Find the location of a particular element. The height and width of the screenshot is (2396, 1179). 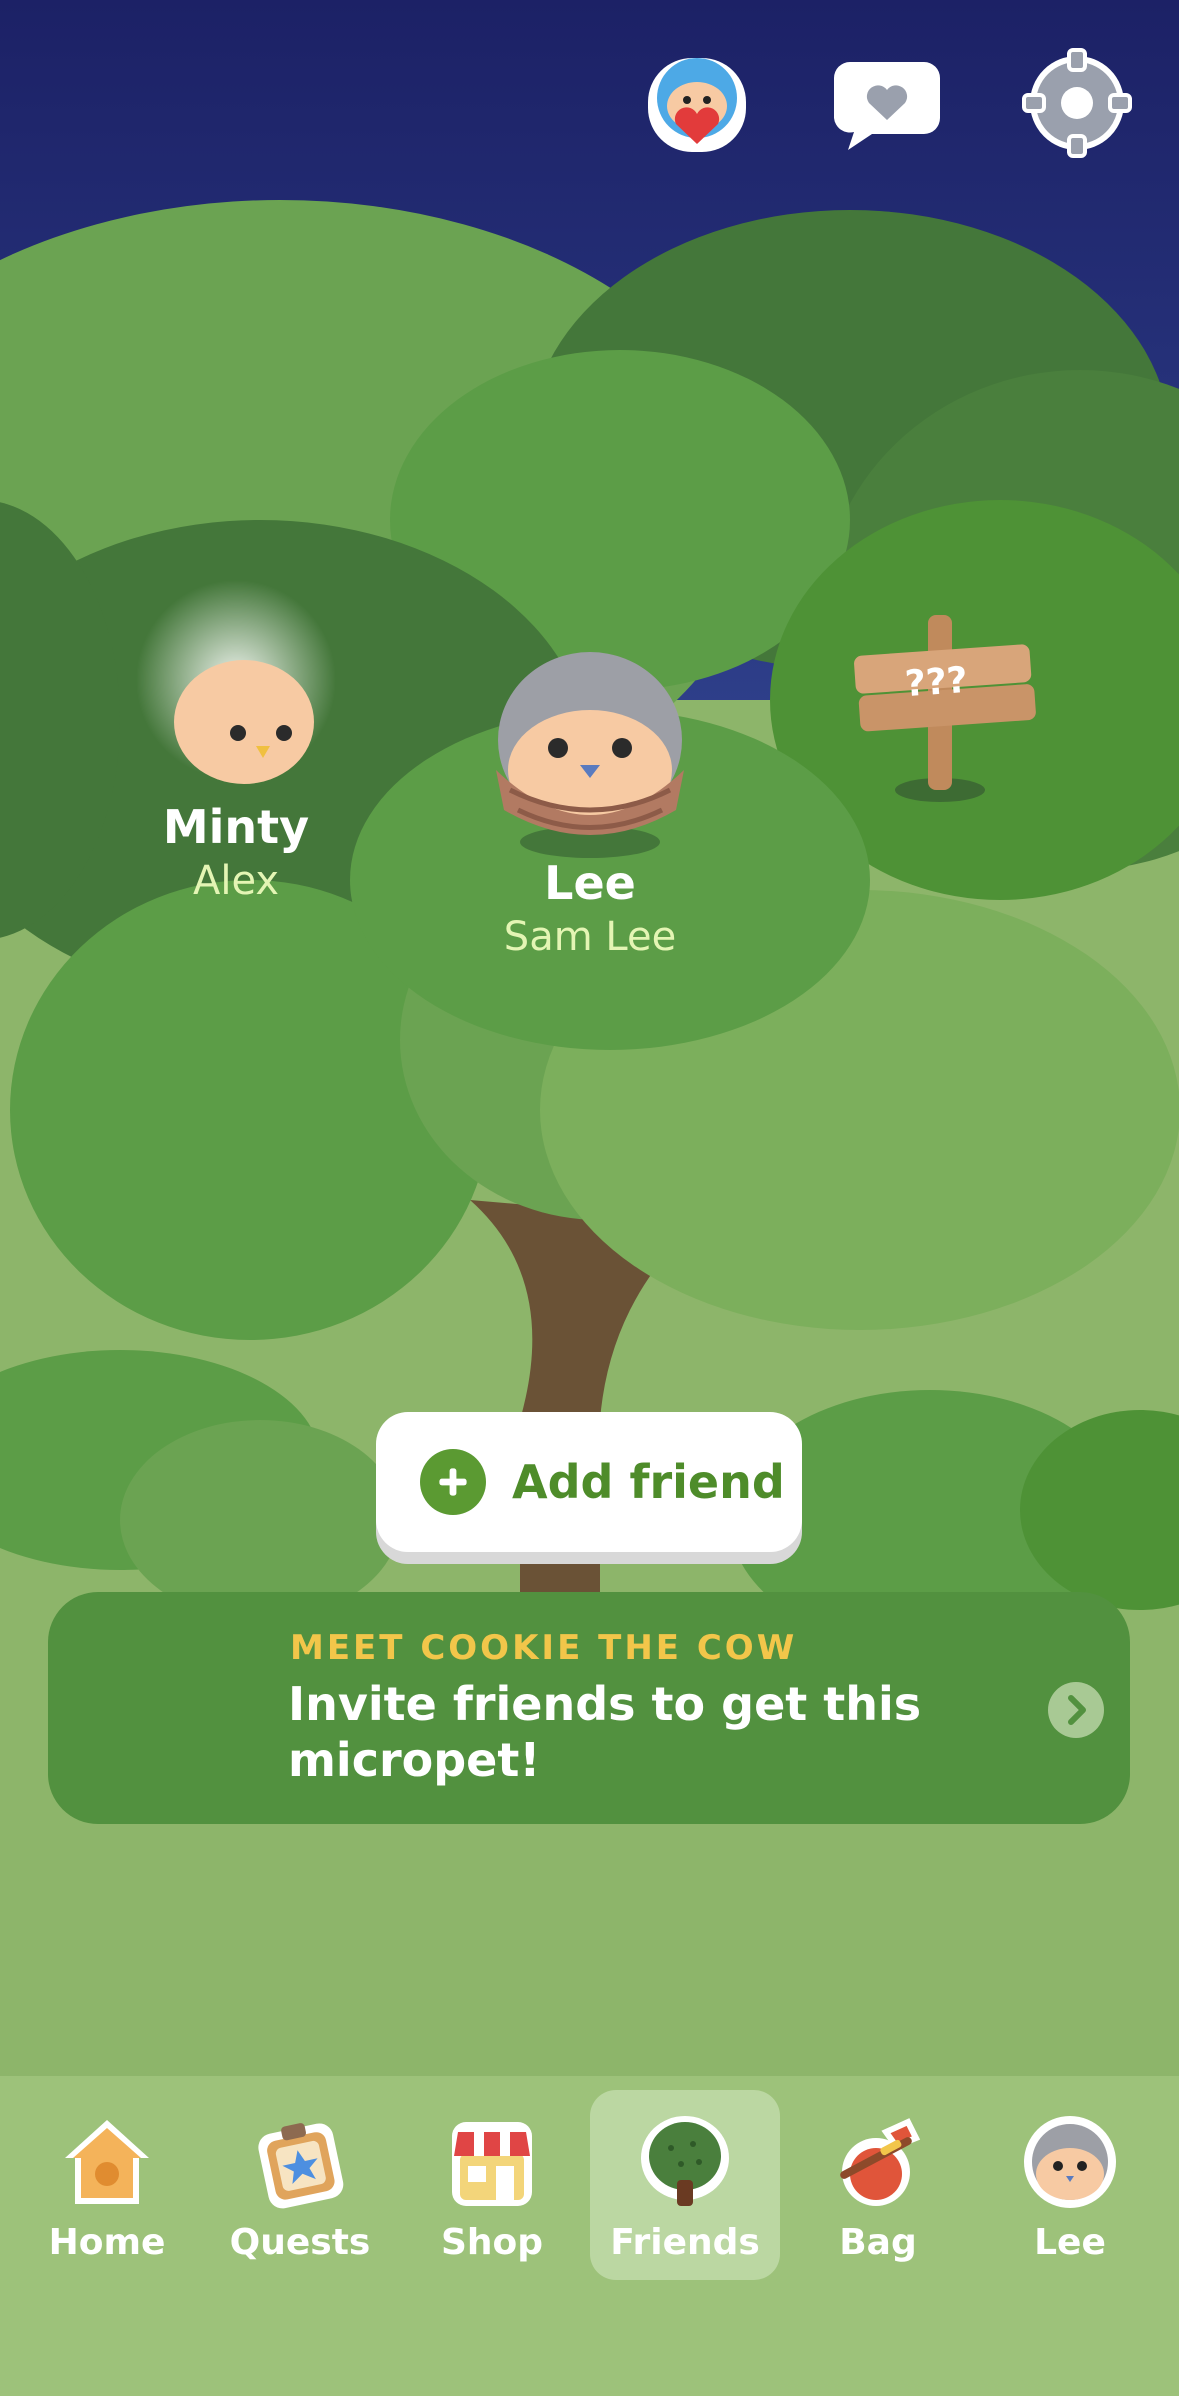

friend-minty: Minty Alex is located at coordinates (236, 760).